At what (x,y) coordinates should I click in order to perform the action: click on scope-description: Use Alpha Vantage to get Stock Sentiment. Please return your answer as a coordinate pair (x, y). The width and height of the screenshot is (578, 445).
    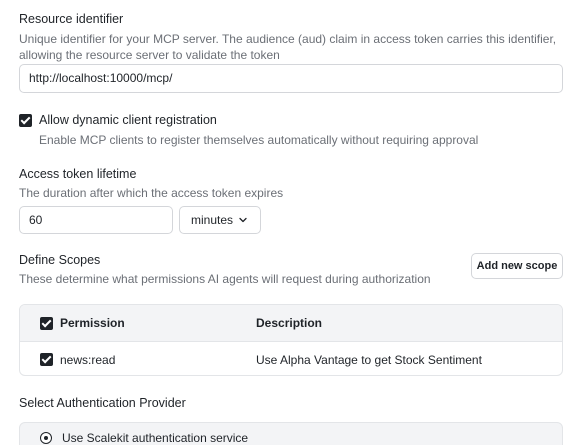
    Looking at the image, I should click on (369, 359).